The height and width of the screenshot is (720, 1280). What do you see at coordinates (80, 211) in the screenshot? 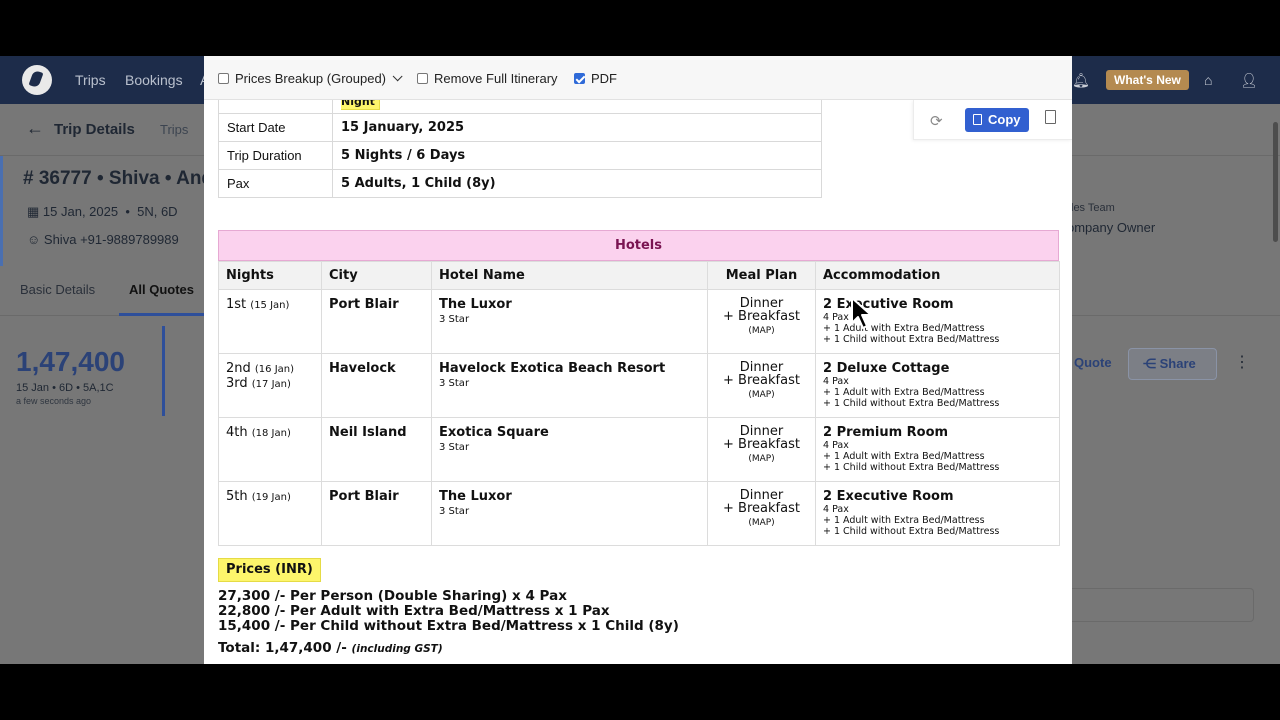
I see `trip-date: 15 Jan, 2025` at bounding box center [80, 211].